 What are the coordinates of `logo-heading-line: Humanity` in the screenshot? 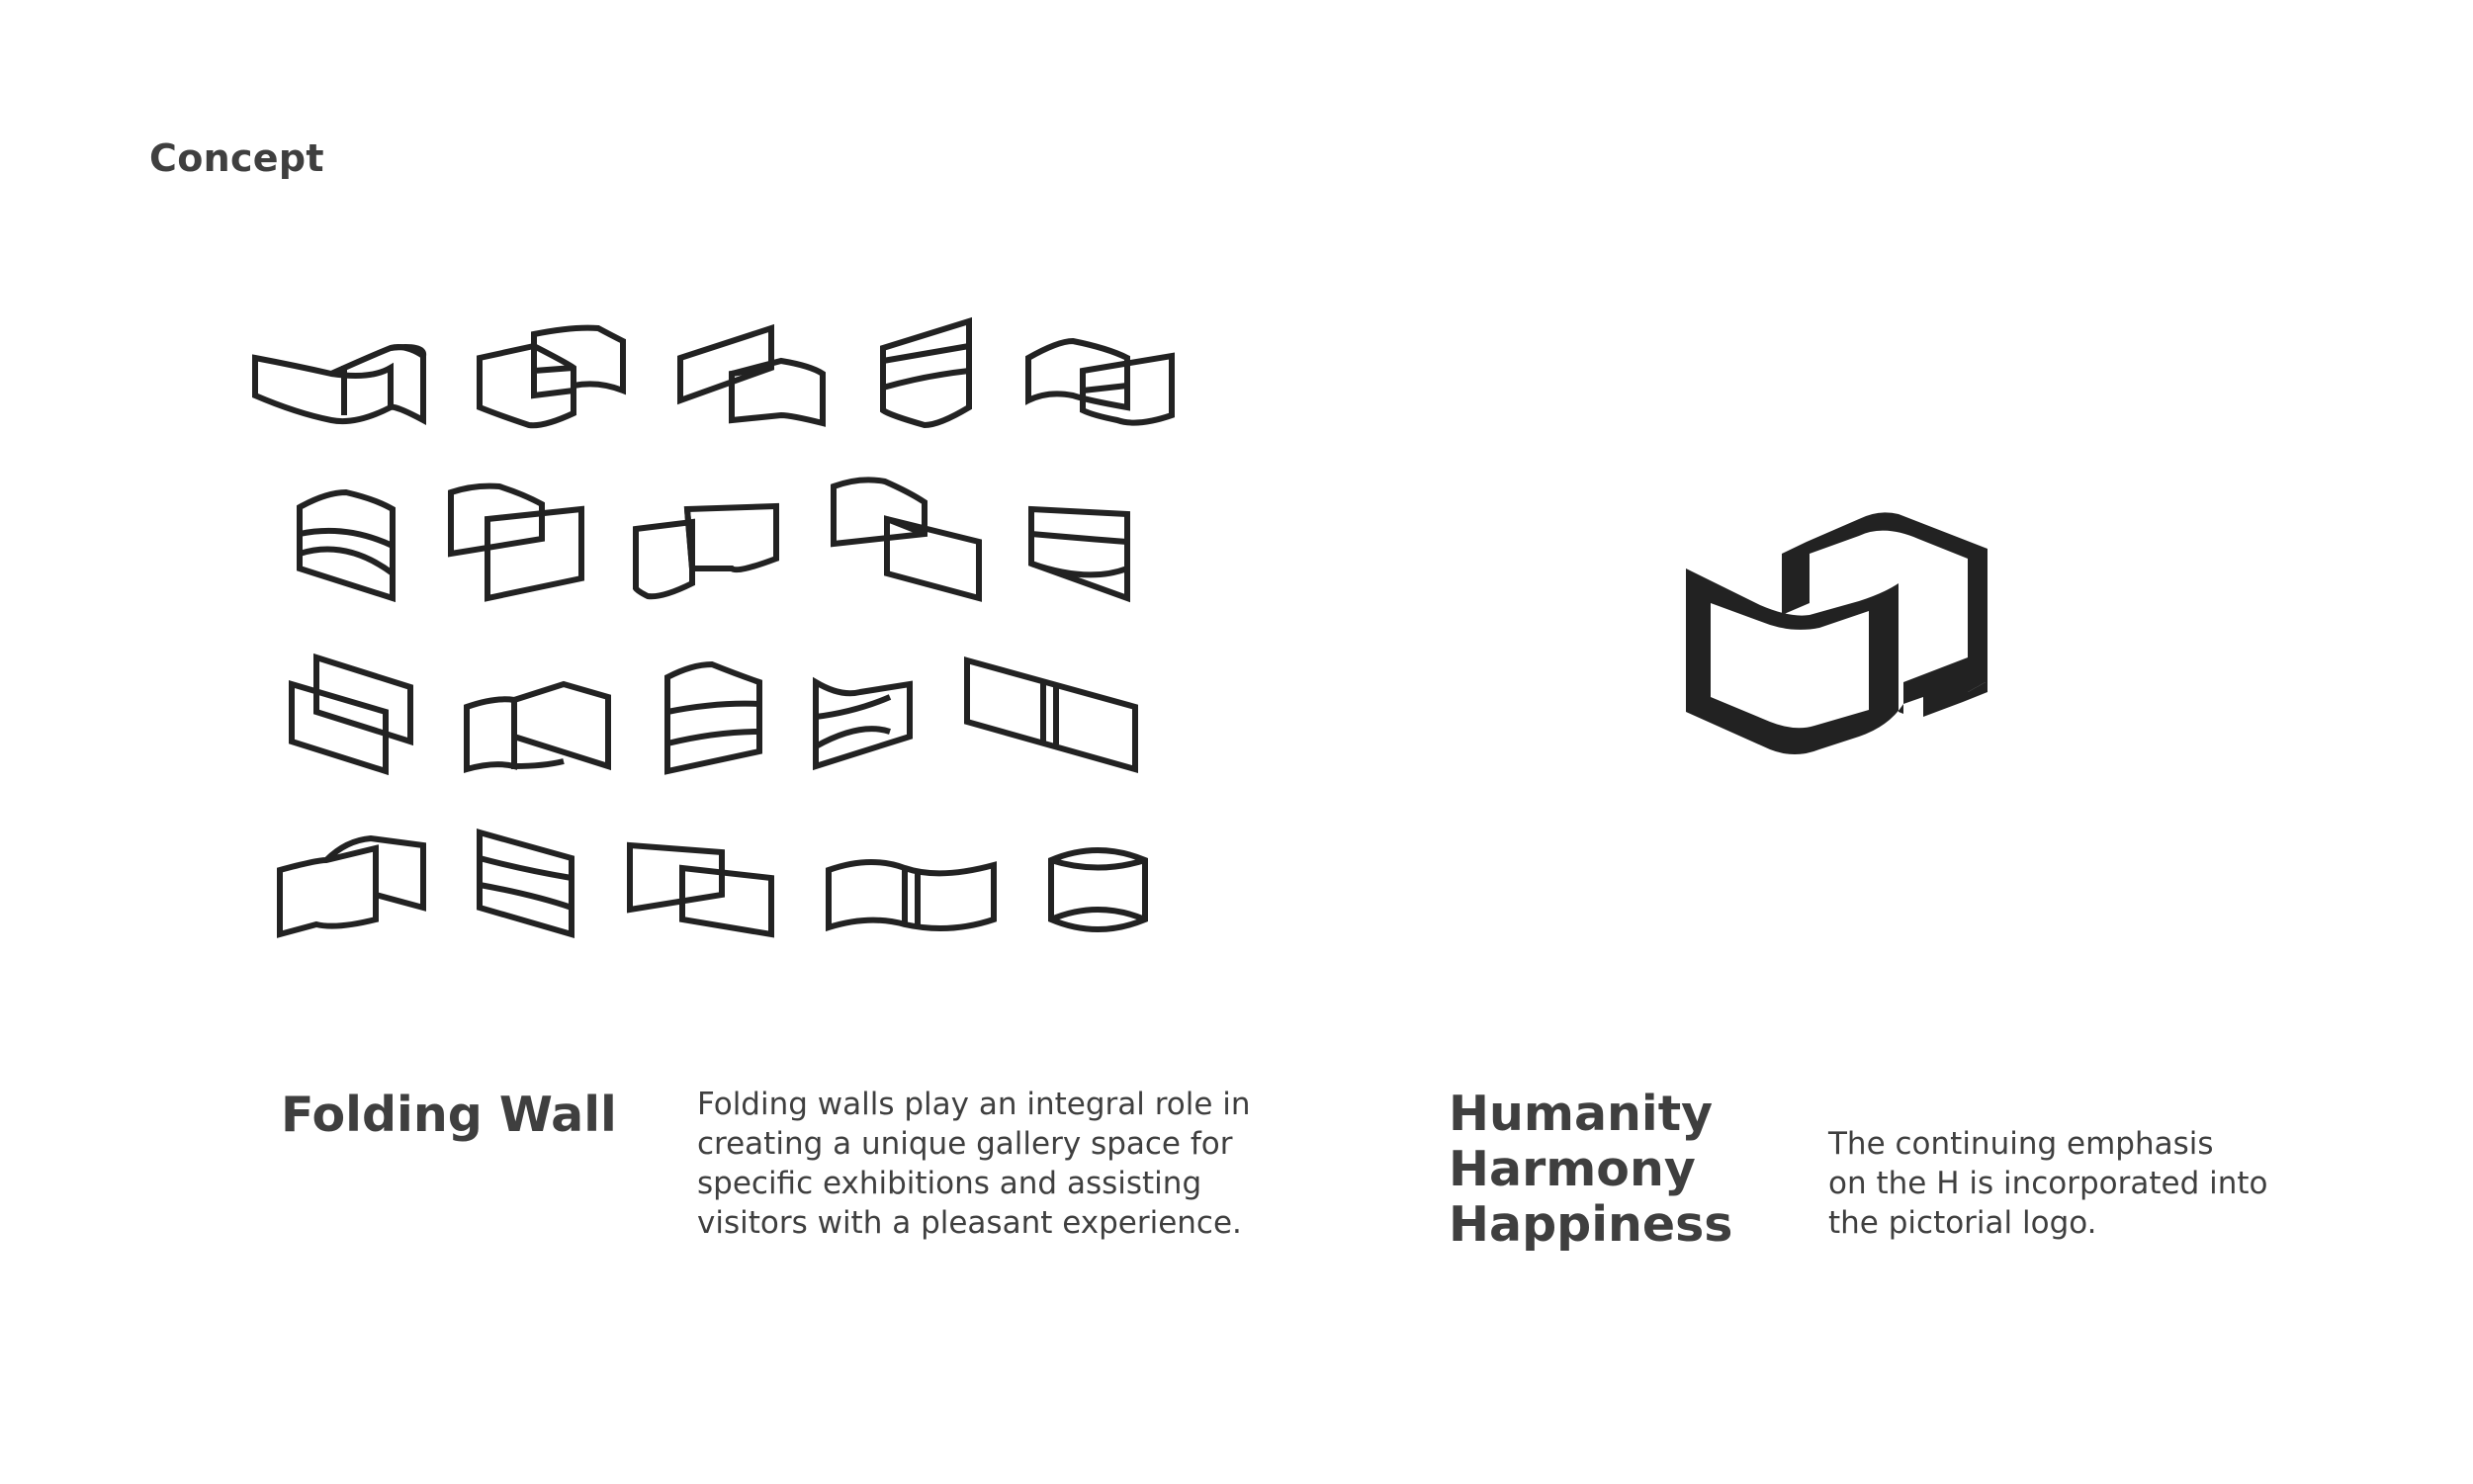 It's located at (1581, 1114).